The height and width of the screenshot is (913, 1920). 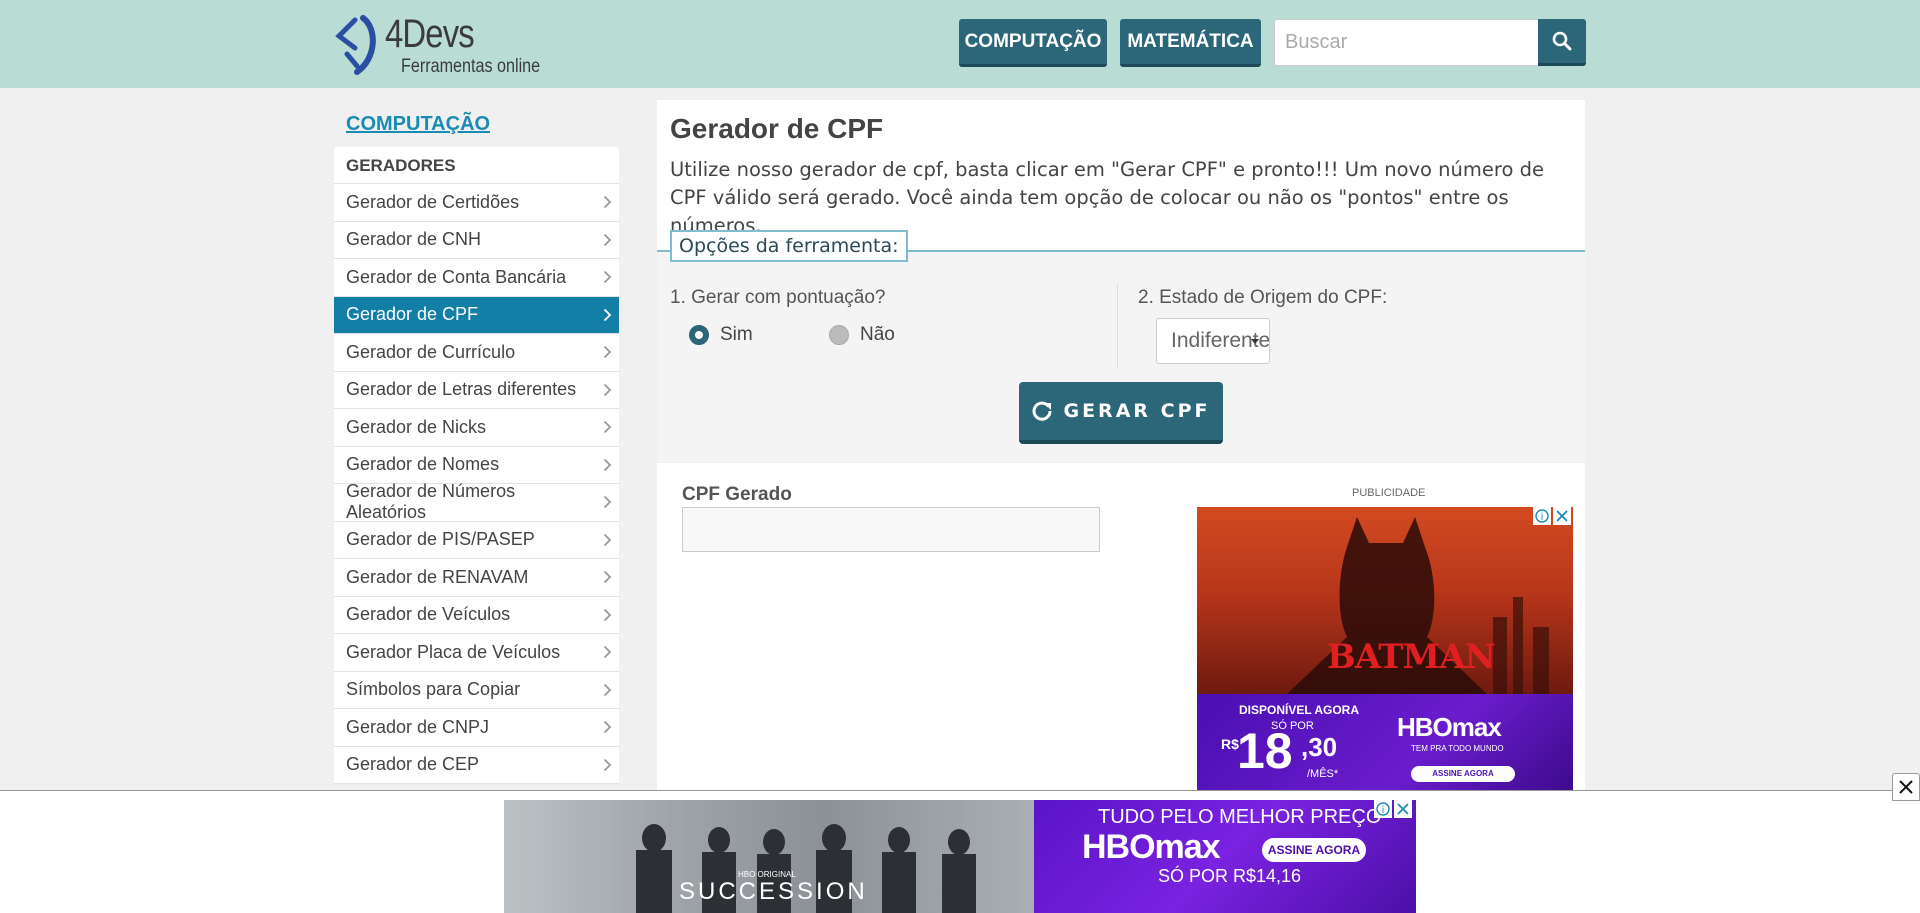 What do you see at coordinates (416, 426) in the screenshot?
I see `sidebar-item-label: Gerador de Nicks` at bounding box center [416, 426].